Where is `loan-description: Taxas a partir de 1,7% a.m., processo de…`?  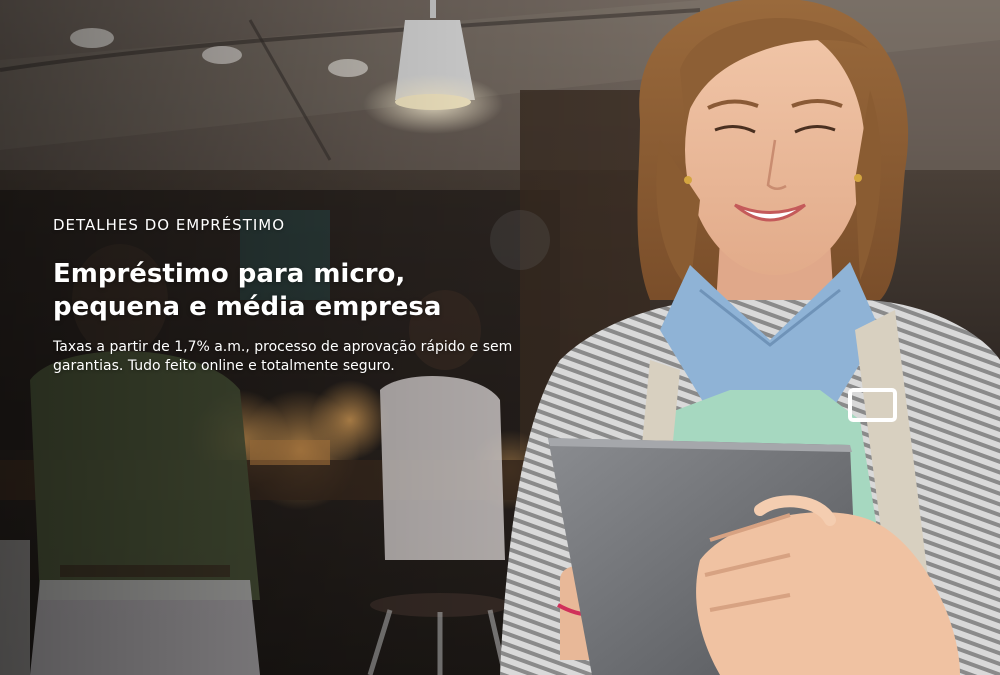
loan-description: Taxas a partir de 1,7% a.m., processo de… is located at coordinates (283, 356).